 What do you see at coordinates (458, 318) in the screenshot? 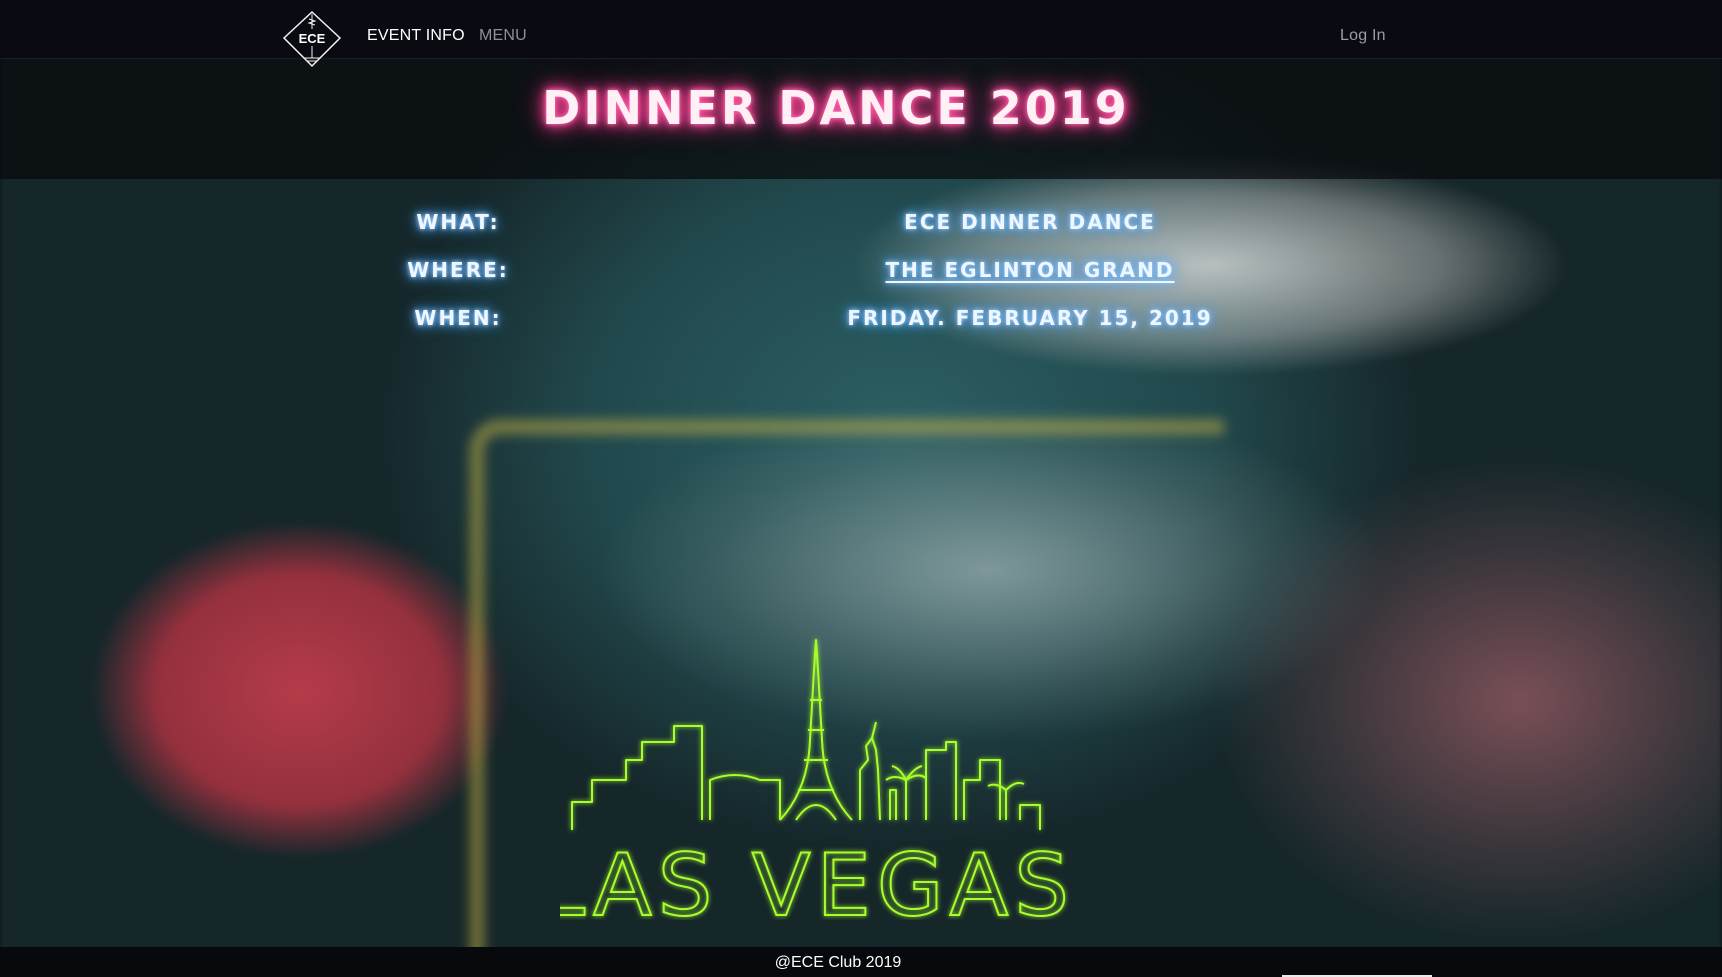
I see `when-label: WHEN:` at bounding box center [458, 318].